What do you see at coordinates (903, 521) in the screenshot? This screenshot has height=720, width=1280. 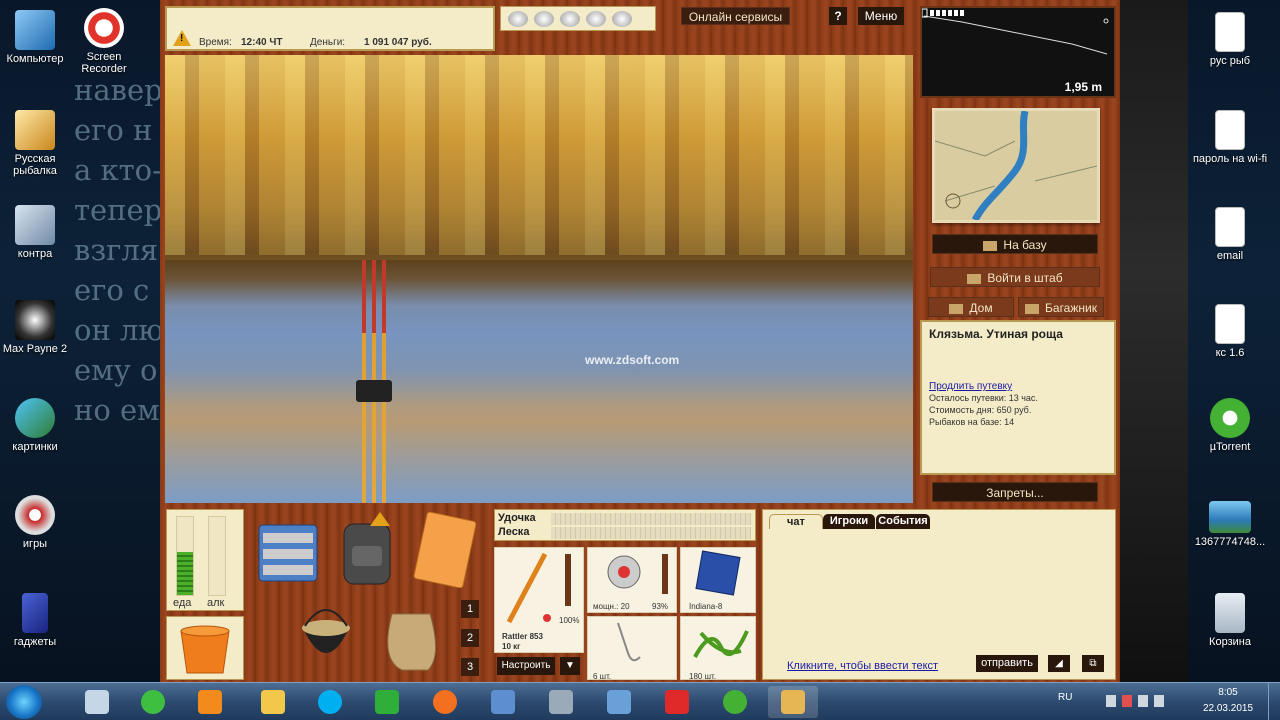 I see `tab-events: События` at bounding box center [903, 521].